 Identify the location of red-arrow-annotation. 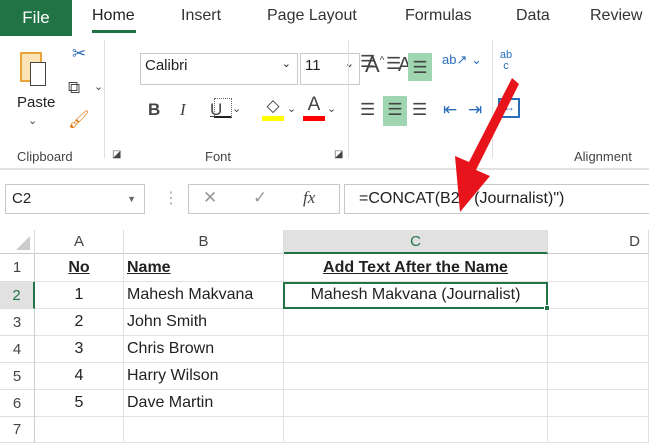
(487, 145).